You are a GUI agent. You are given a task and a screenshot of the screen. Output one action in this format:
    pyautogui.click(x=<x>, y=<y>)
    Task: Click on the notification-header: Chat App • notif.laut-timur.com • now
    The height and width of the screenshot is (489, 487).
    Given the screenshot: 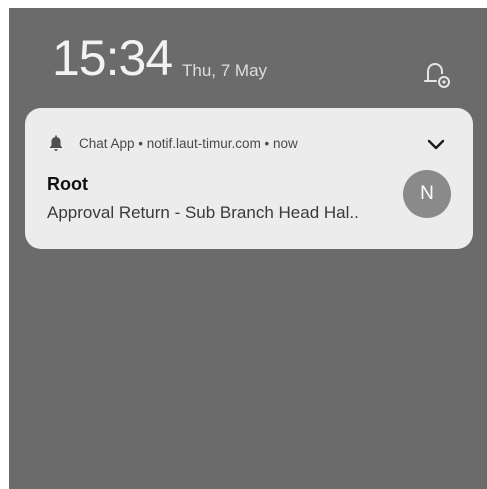 What is the action you would take?
    pyautogui.click(x=172, y=143)
    